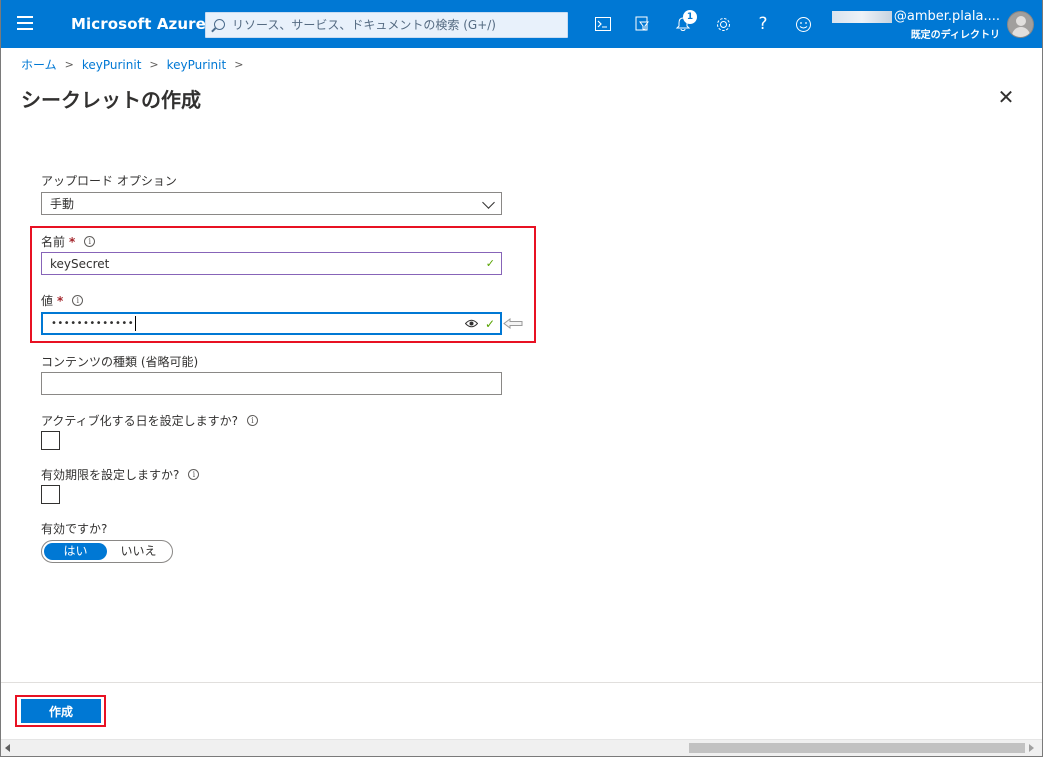 This screenshot has height=757, width=1043. I want to click on eye-icon, so click(471, 324).